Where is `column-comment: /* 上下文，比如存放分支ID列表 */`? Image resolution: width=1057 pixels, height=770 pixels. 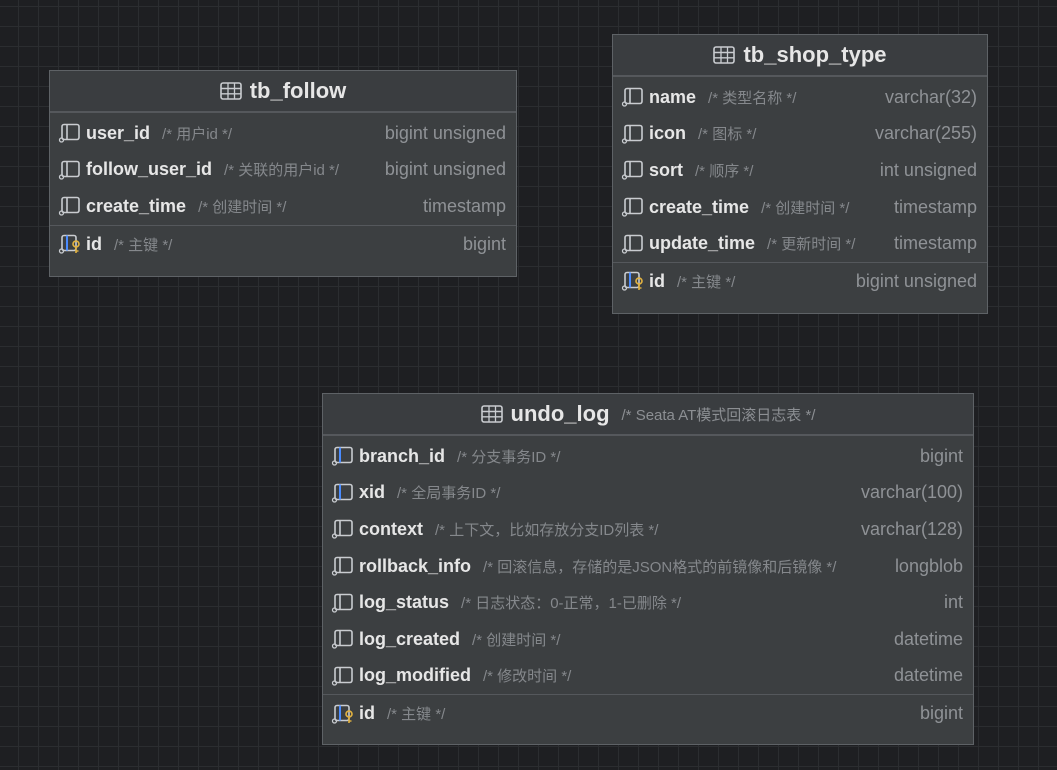
column-comment: /* 上下文，比如存放分支ID列表 */ is located at coordinates (547, 530).